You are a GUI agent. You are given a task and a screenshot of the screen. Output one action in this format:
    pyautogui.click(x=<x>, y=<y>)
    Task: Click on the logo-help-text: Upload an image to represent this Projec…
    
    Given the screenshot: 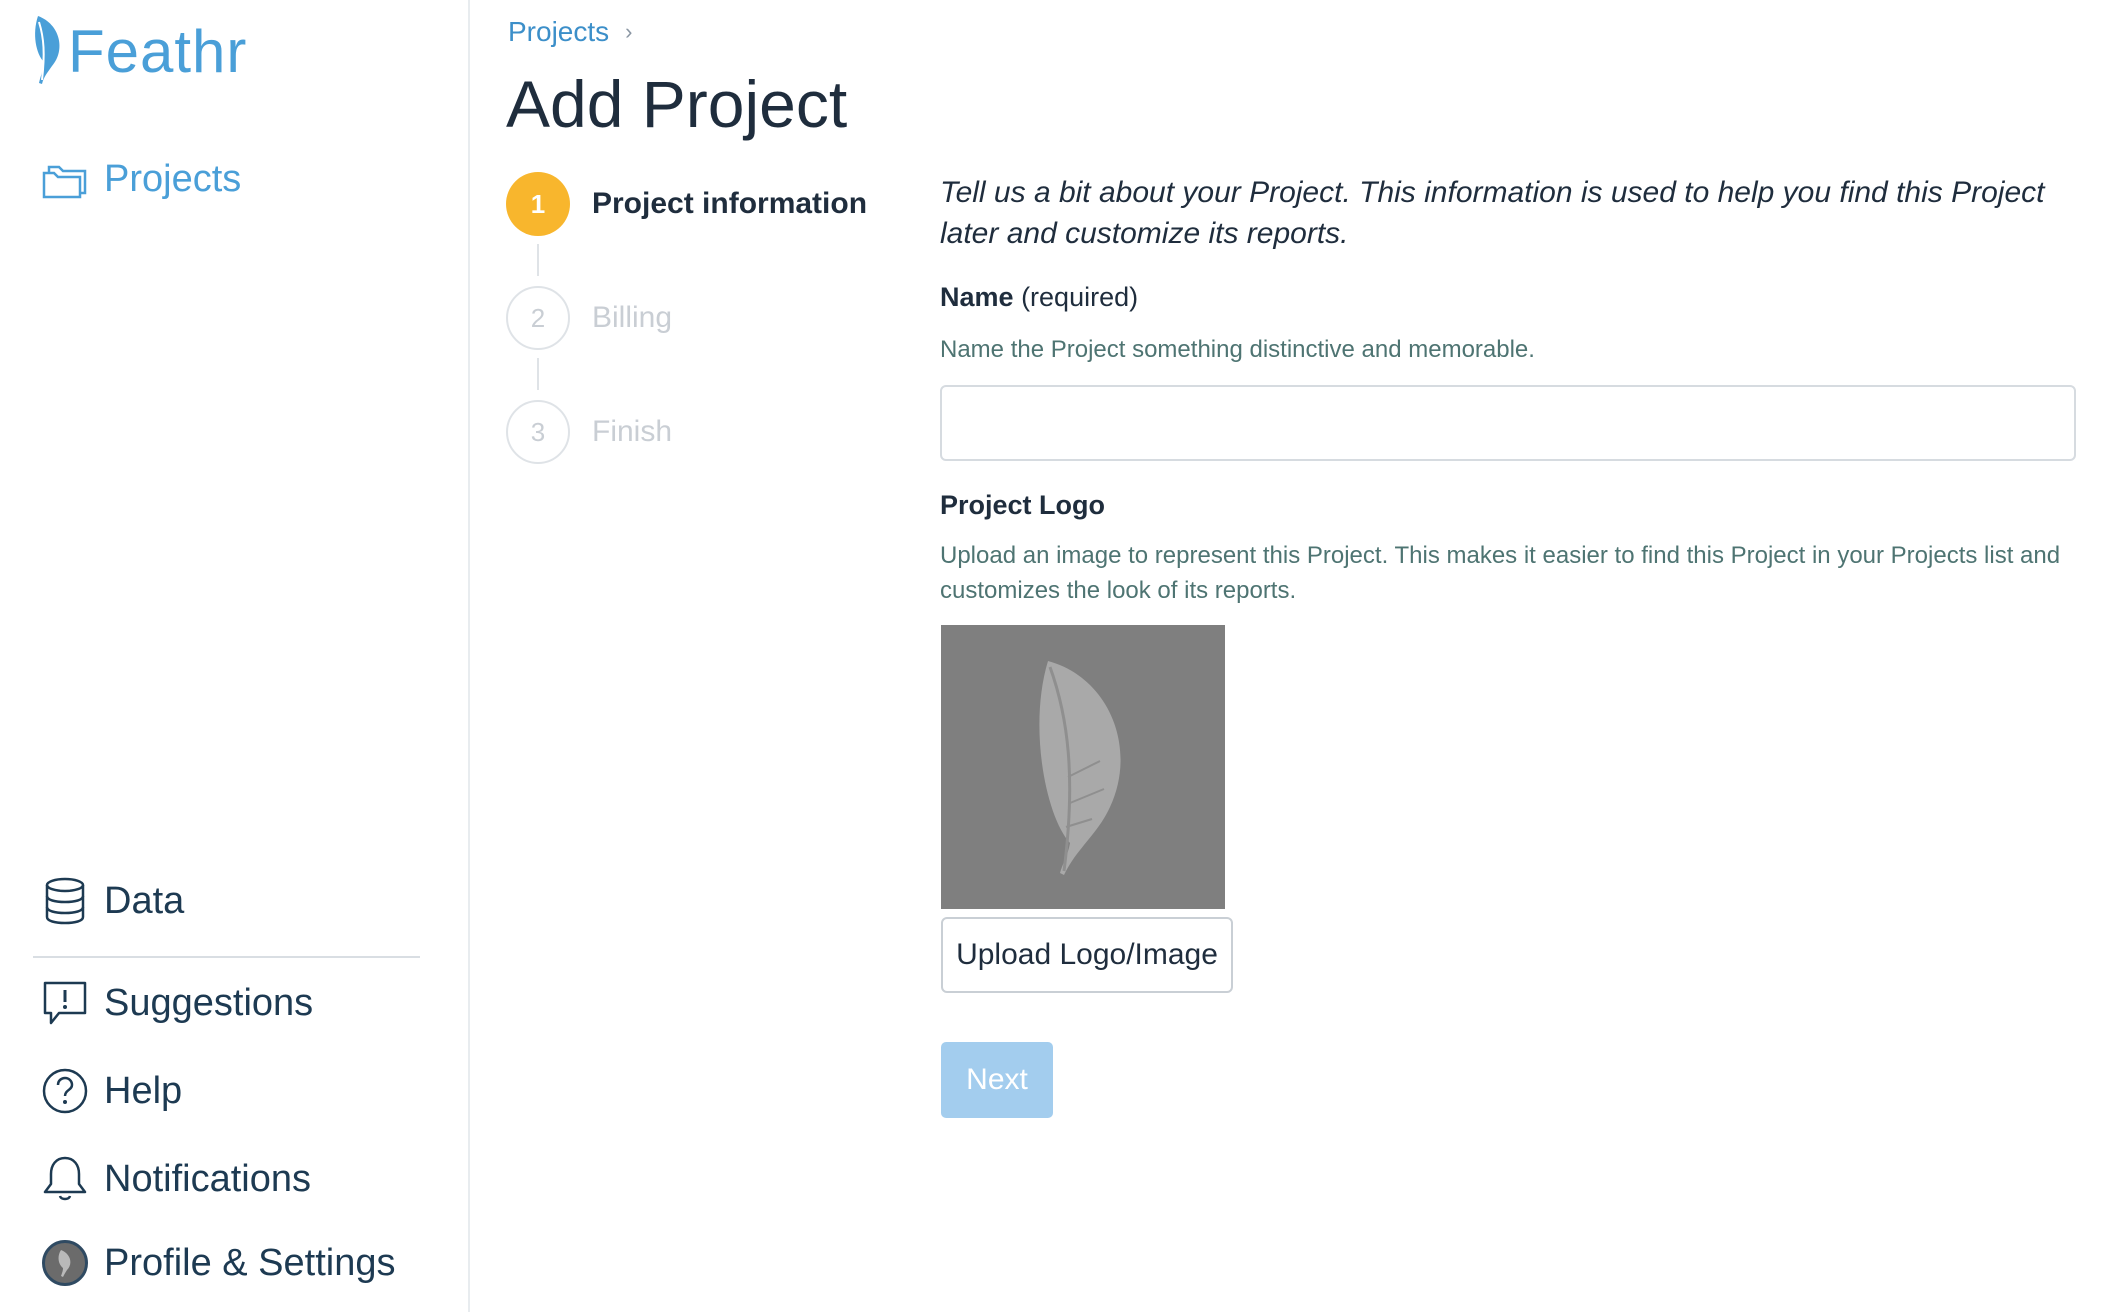 What is the action you would take?
    pyautogui.click(x=1500, y=573)
    